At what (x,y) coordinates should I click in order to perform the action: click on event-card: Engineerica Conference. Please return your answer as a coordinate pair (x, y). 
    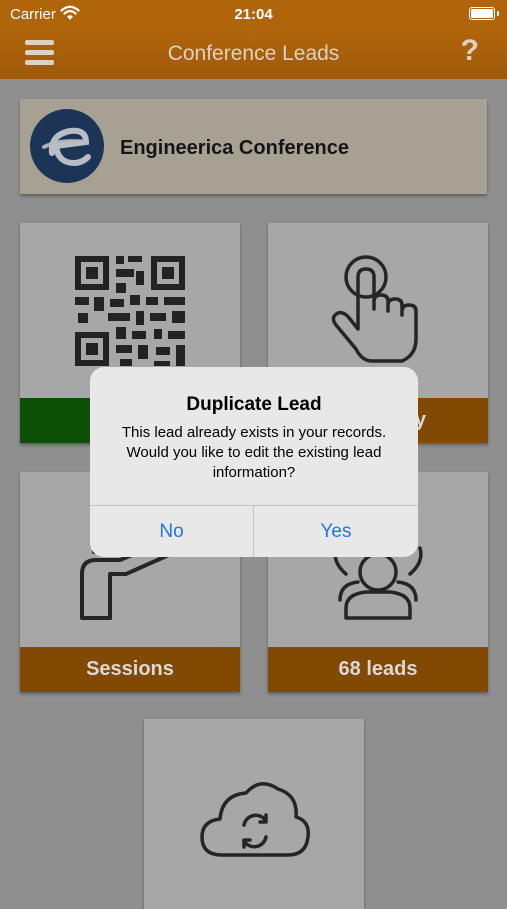
    Looking at the image, I should click on (253, 146).